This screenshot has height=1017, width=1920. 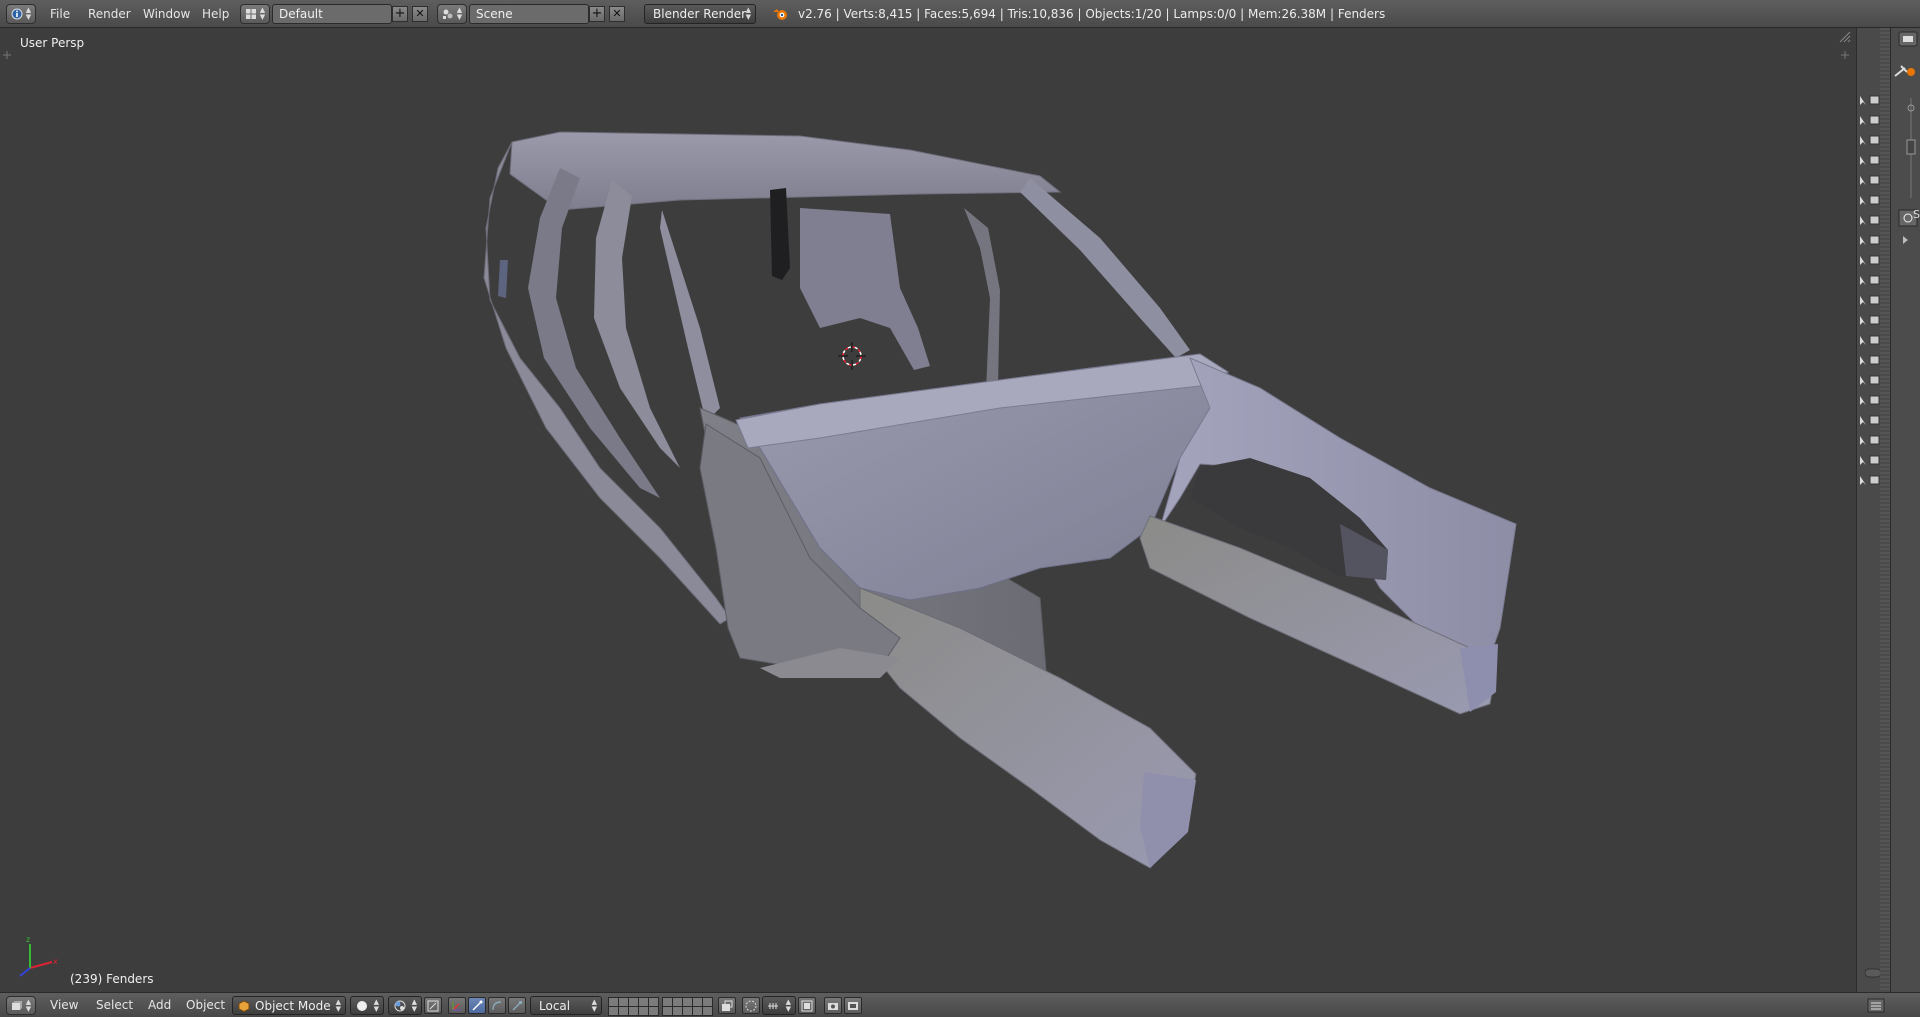 I want to click on menu-add: Add, so click(x=159, y=1005).